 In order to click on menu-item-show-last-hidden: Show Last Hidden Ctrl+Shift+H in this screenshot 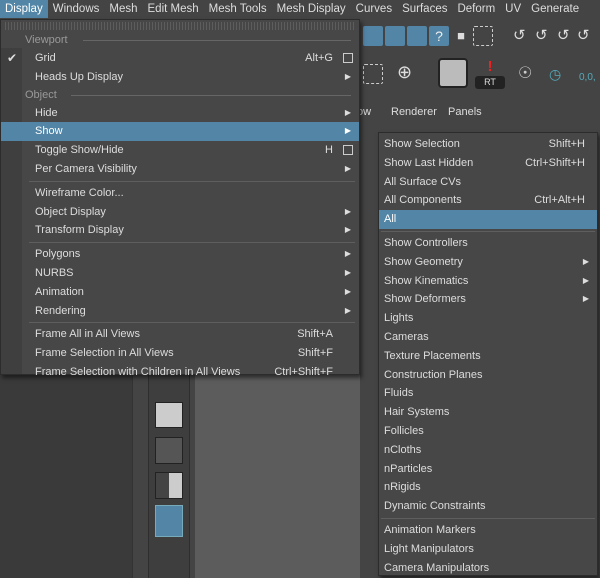, I will do `click(488, 163)`.